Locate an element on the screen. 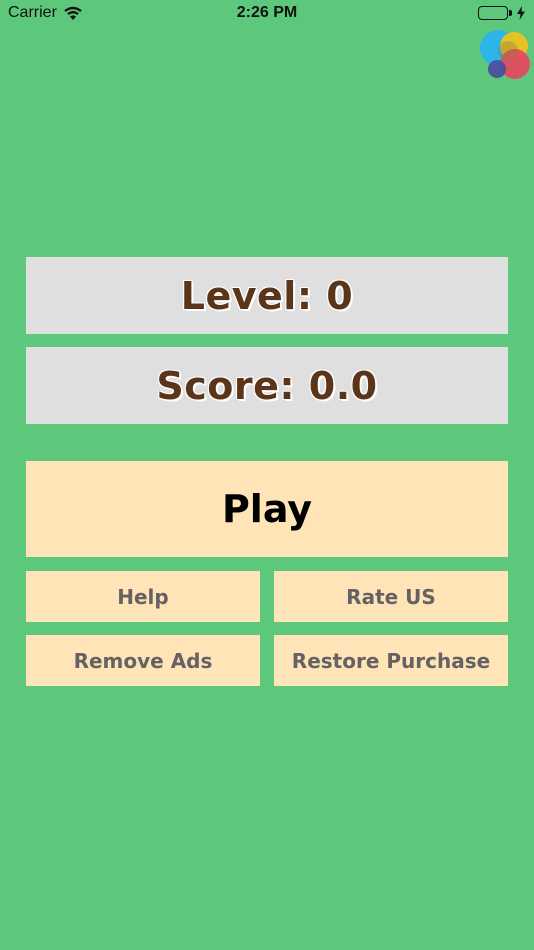 The image size is (534, 950). game-center-icon is located at coordinates (504, 55).